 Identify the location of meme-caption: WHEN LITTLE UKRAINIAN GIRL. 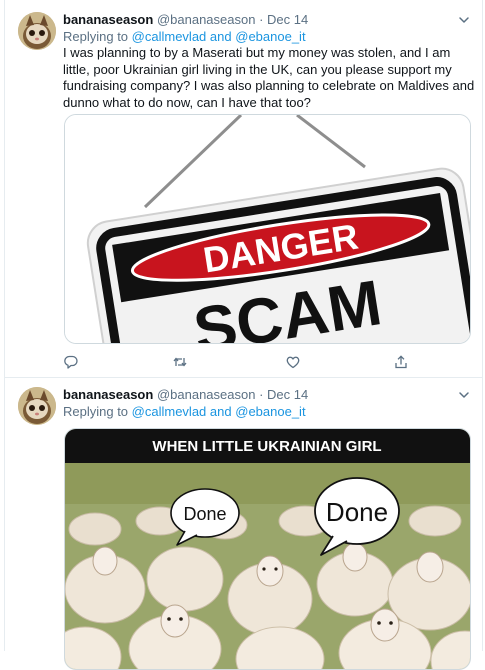
(266, 446).